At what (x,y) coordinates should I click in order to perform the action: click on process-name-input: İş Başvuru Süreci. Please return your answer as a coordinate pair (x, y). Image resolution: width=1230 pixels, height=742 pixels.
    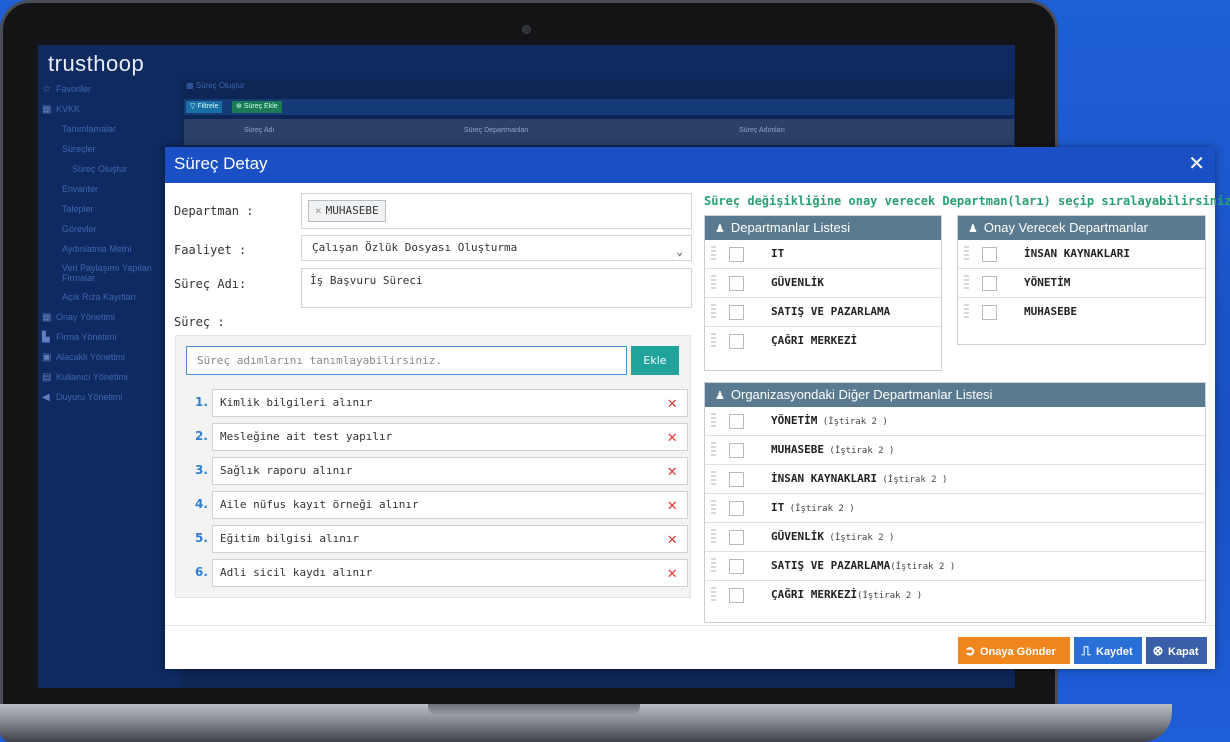
    Looking at the image, I should click on (496, 288).